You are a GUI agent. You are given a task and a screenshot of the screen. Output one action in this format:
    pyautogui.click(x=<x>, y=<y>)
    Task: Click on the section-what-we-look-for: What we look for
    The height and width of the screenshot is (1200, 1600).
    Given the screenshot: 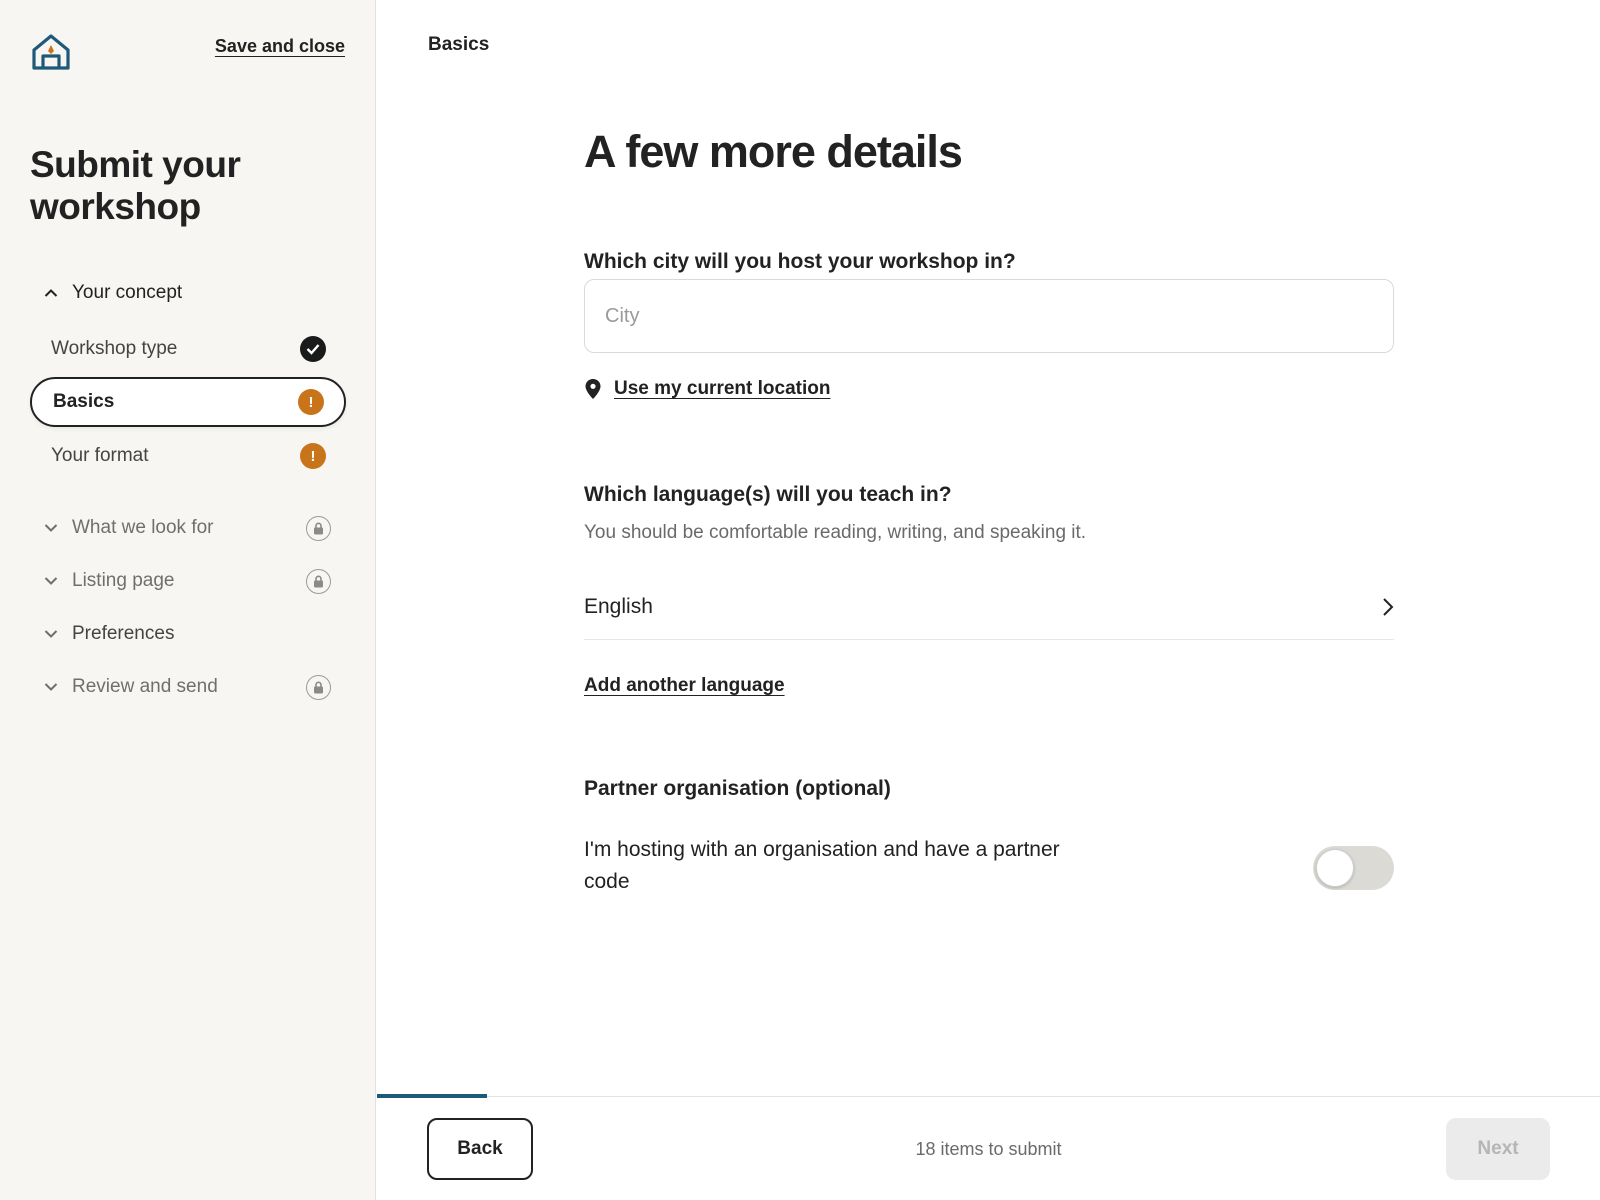 What is the action you would take?
    pyautogui.click(x=187, y=528)
    